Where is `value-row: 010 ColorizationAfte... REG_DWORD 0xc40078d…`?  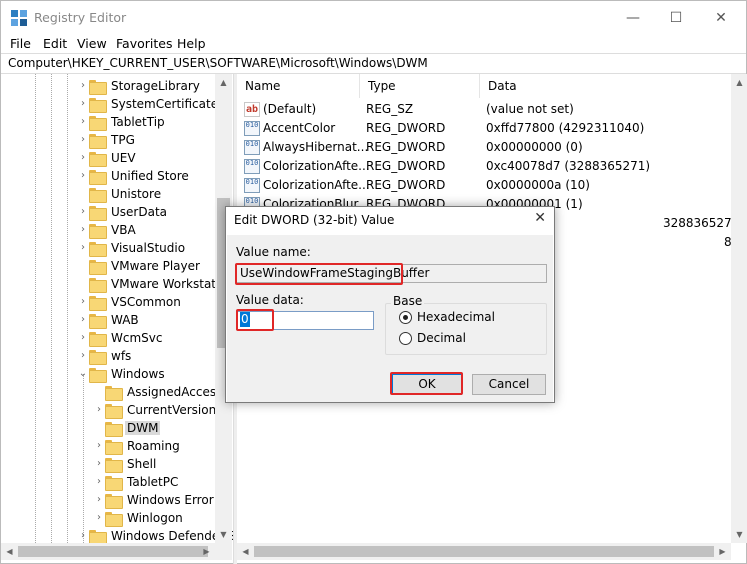 value-row: 010 ColorizationAfte... REG_DWORD 0xc40078d… is located at coordinates (492, 166).